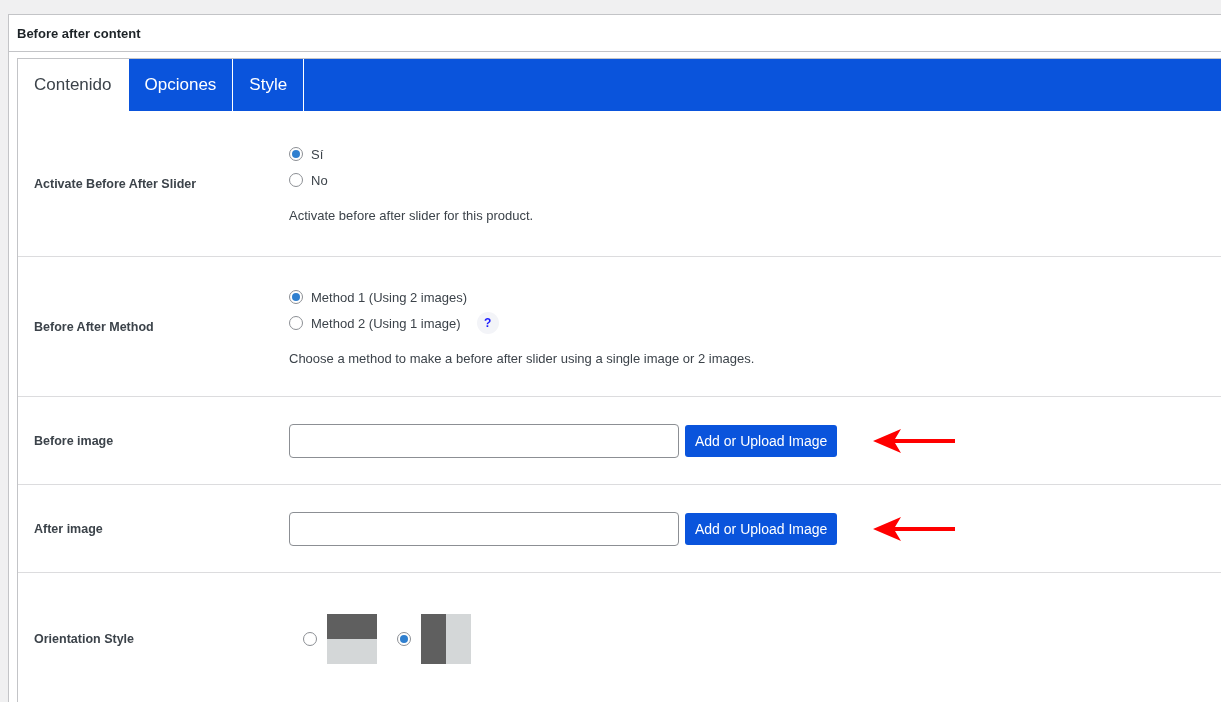 The height and width of the screenshot is (702, 1221). What do you see at coordinates (487, 323) in the screenshot?
I see `help-icon: ?` at bounding box center [487, 323].